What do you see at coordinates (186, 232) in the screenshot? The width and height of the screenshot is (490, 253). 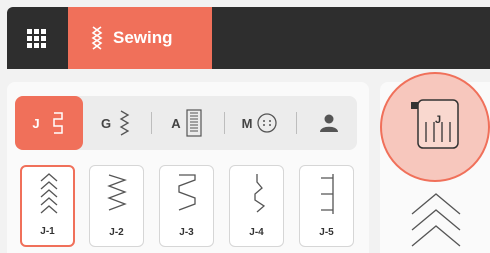 I see `stitch-code: J-3` at bounding box center [186, 232].